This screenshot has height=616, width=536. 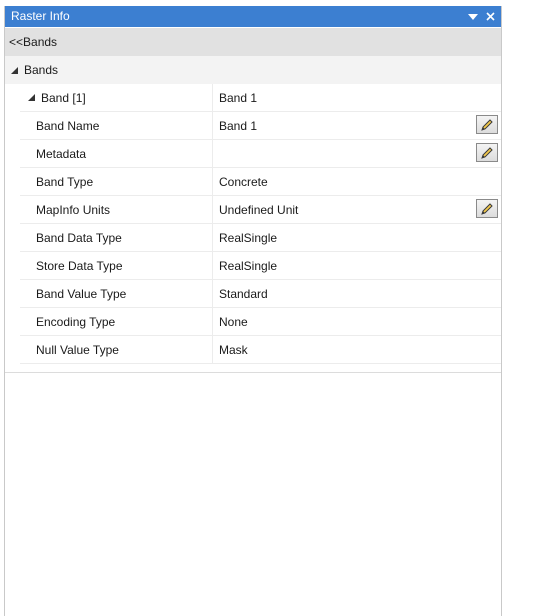 I want to click on property-value: Mask, so click(x=357, y=349).